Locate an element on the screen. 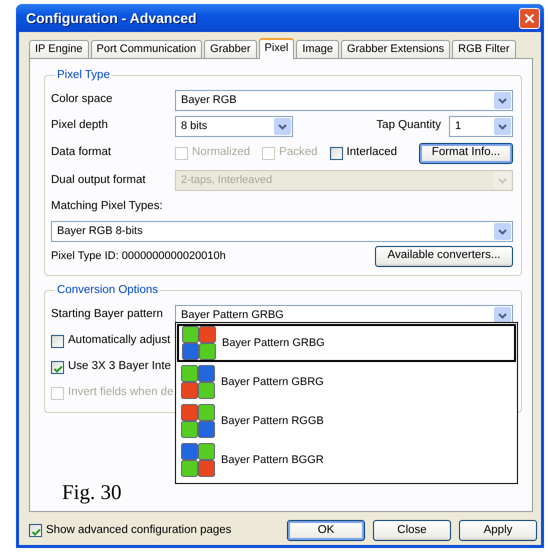  field-label: Starting Bayer pattern is located at coordinates (107, 314).